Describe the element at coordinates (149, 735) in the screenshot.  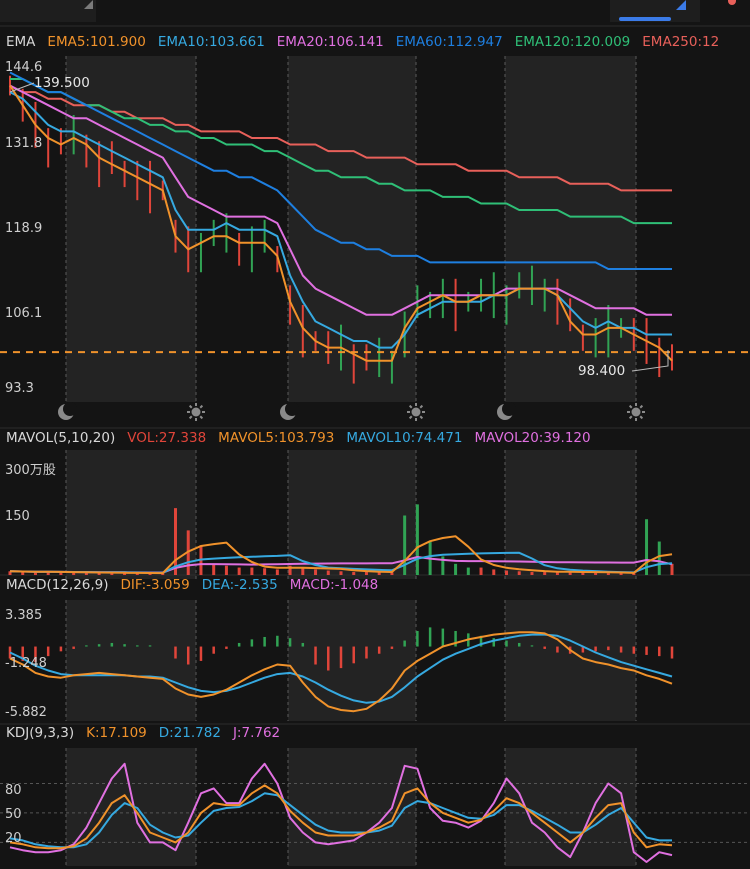
I see `kdj-legend: KDJ(9,3,3) K:17.109 D:21.782 J:7.762` at that location.